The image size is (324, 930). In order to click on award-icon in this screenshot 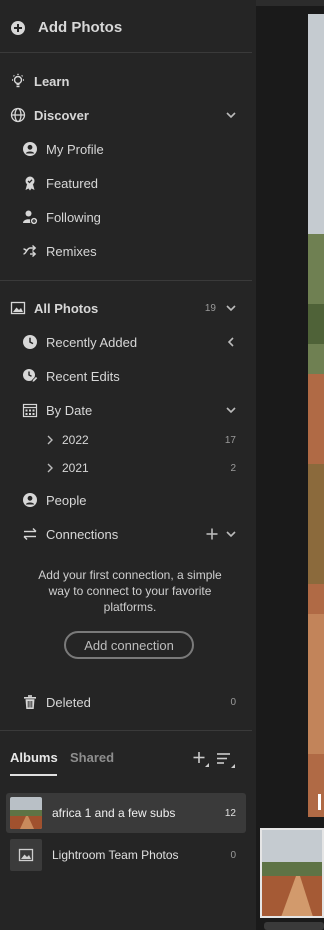, I will do `click(30, 183)`.